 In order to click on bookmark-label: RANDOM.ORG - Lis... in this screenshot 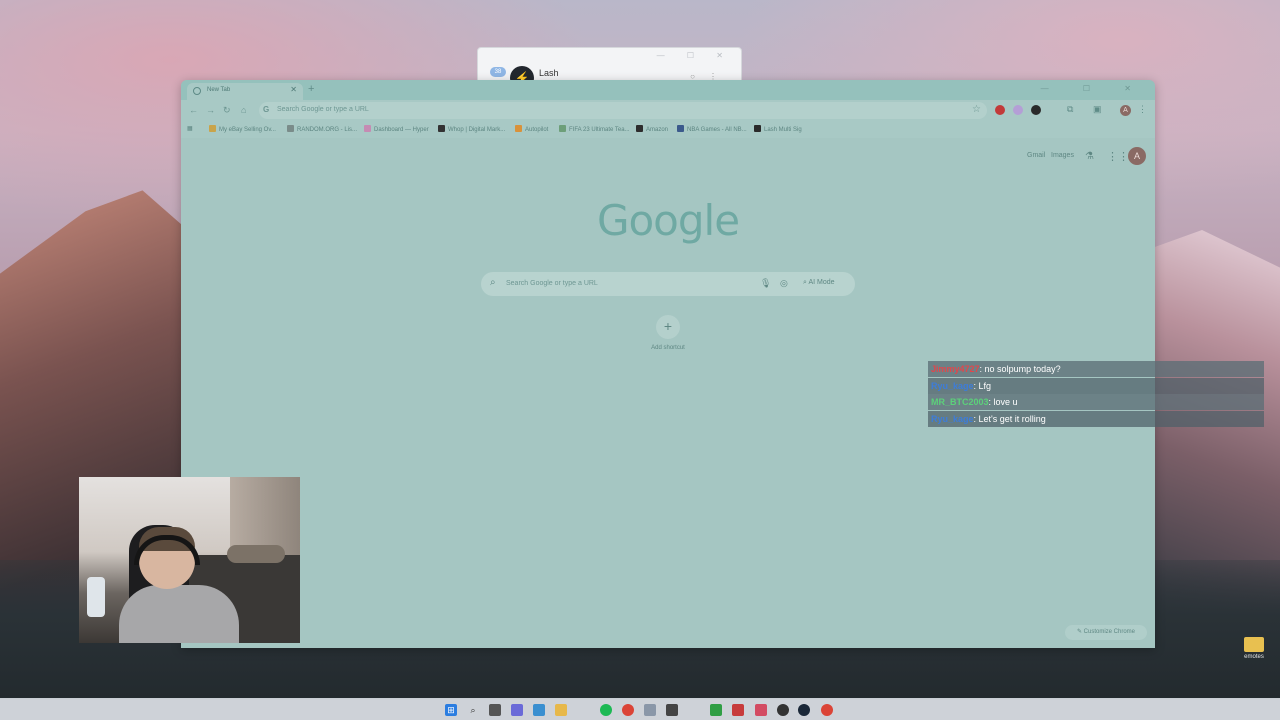, I will do `click(327, 130)`.